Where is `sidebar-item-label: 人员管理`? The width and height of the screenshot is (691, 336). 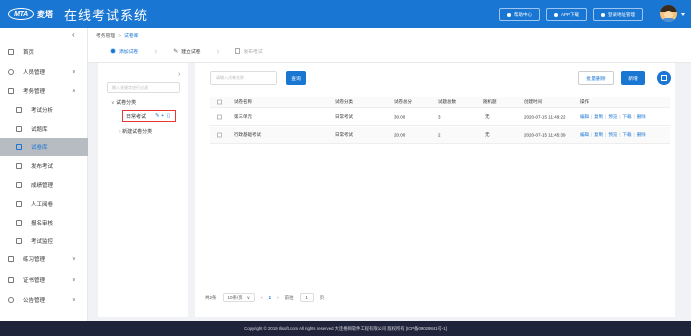 sidebar-item-label: 人员管理 is located at coordinates (34, 73).